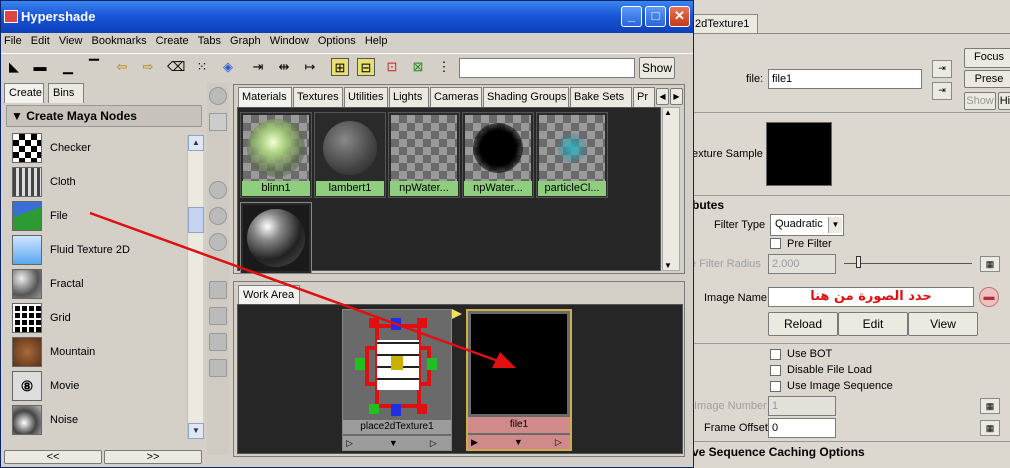 Image resolution: width=1010 pixels, height=468 pixels. What do you see at coordinates (444, 67) in the screenshot?
I see `hierarchy-icon: ⋮` at bounding box center [444, 67].